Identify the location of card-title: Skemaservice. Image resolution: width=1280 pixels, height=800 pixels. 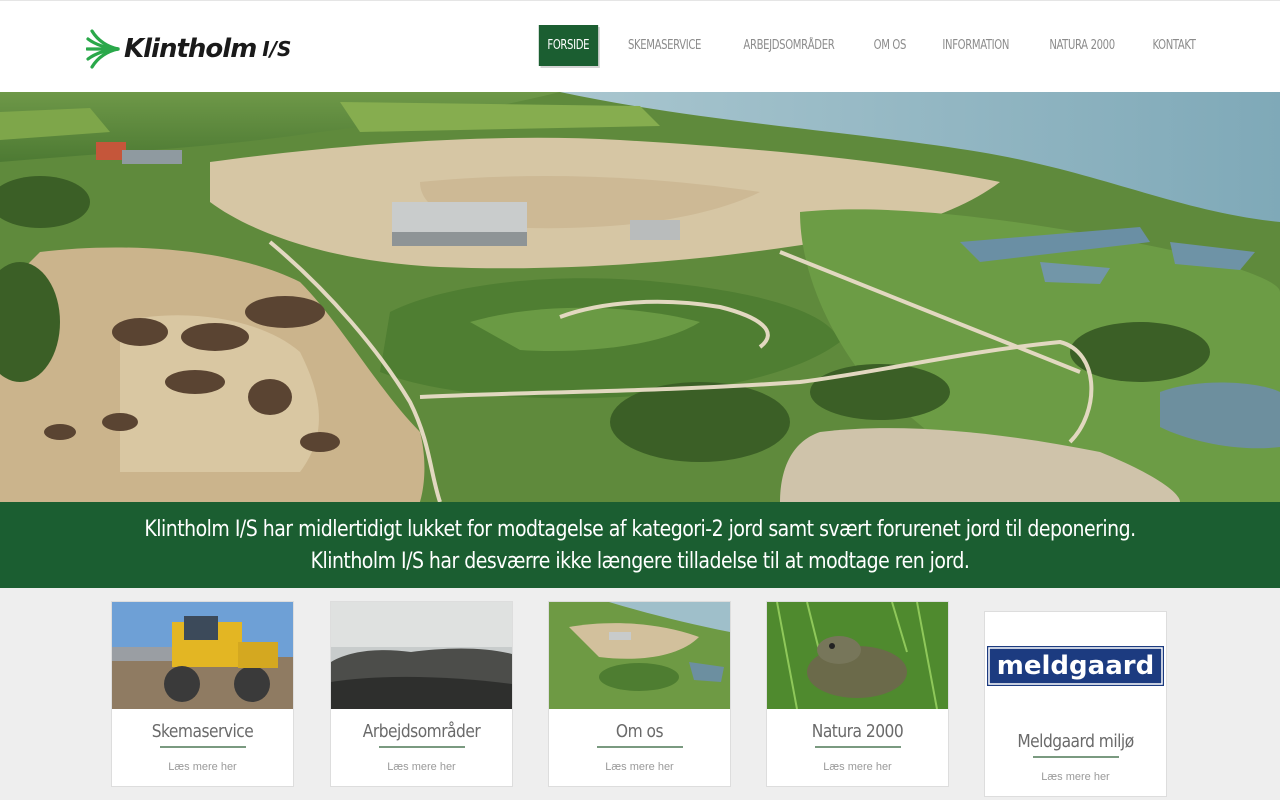
(202, 731).